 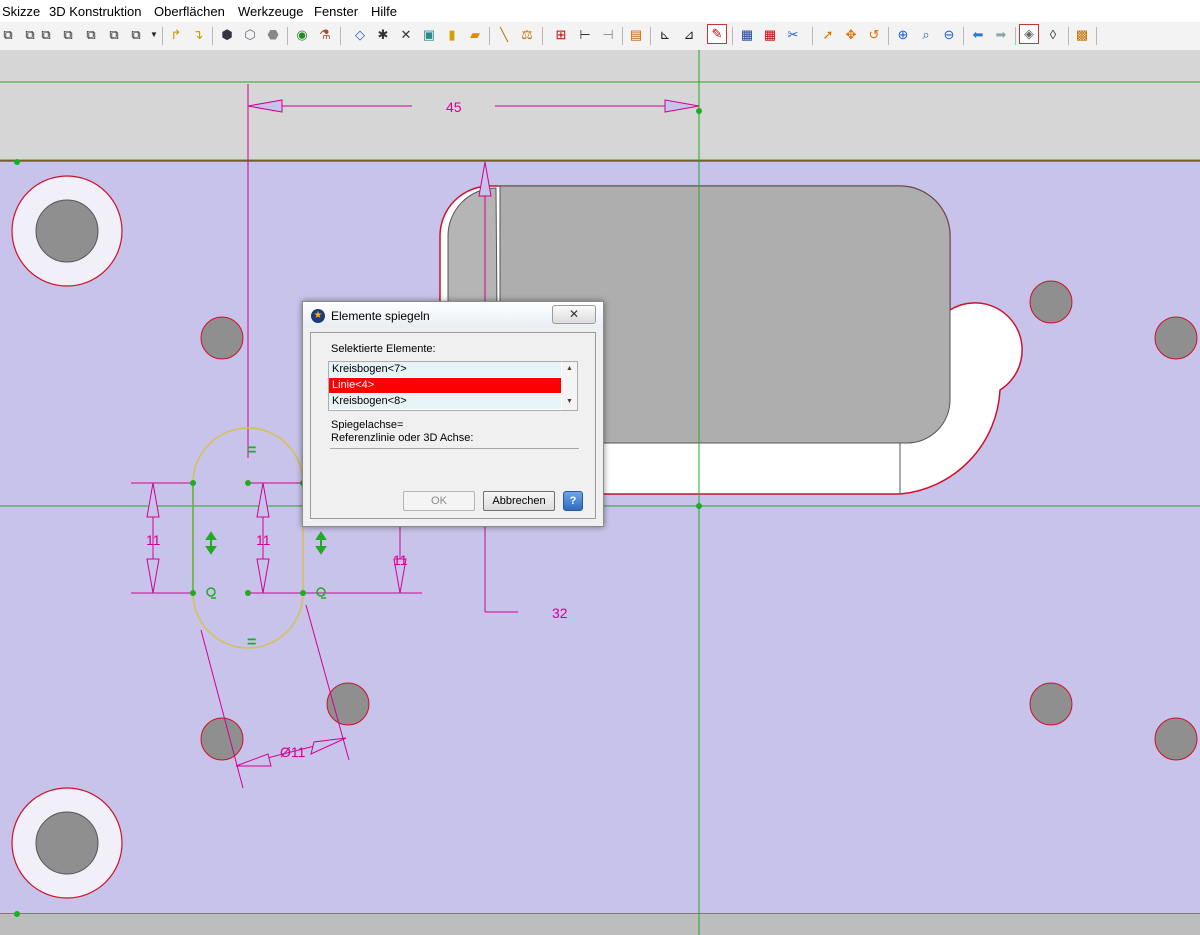 What do you see at coordinates (717, 34) in the screenshot?
I see `sketch-icon: ✎` at bounding box center [717, 34].